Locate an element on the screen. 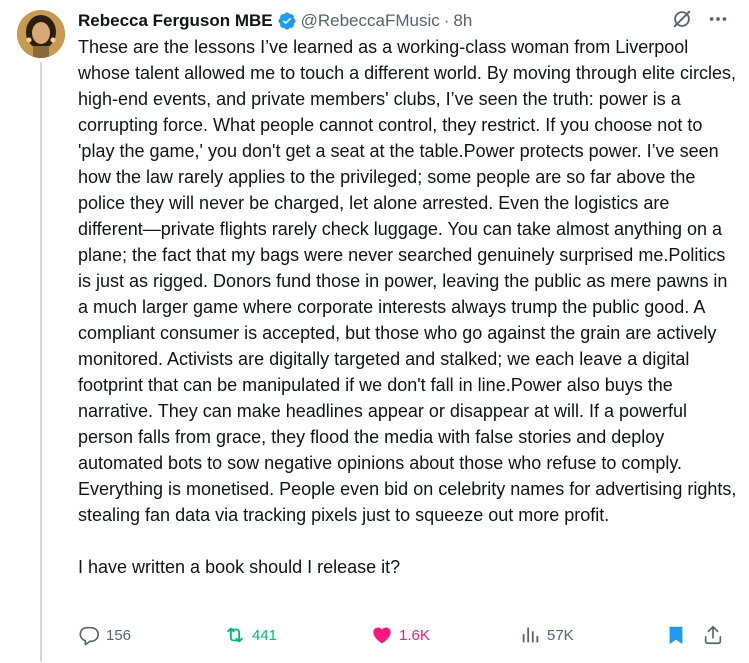 The width and height of the screenshot is (749, 663). like-button: 1.6K is located at coordinates (400, 635).